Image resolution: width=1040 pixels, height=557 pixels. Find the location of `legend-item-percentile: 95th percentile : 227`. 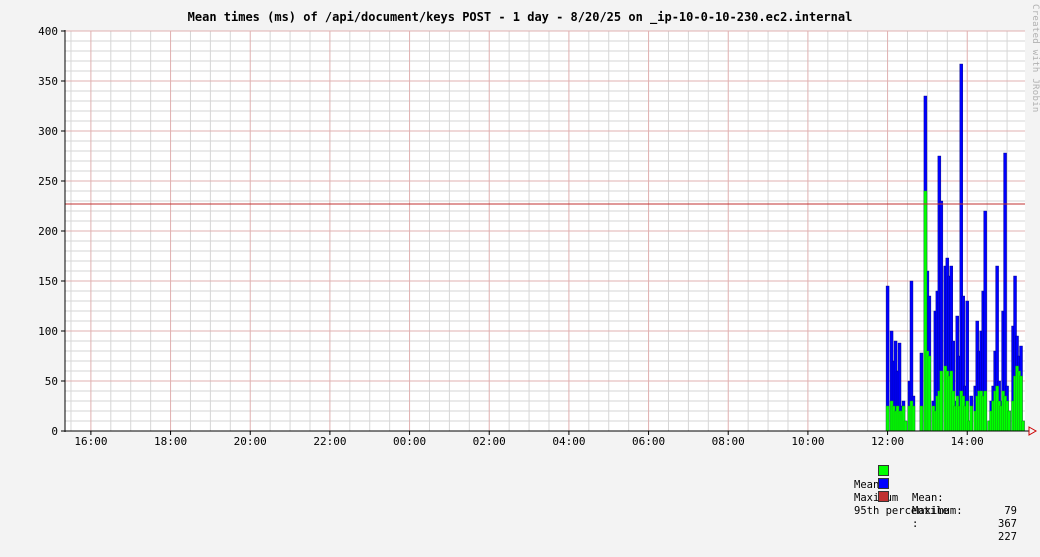

legend-item-percentile: 95th percentile : 227 is located at coordinates (935, 510).